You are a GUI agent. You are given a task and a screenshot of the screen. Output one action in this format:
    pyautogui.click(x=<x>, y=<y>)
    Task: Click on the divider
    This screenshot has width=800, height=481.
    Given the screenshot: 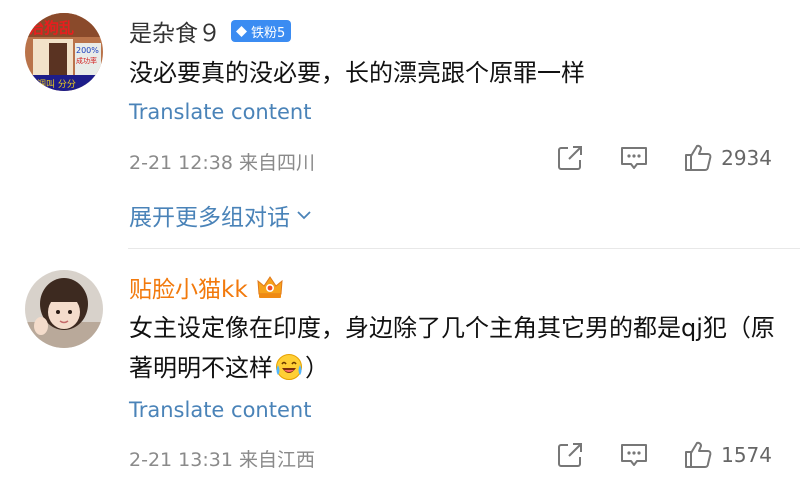 What is the action you would take?
    pyautogui.click(x=464, y=248)
    